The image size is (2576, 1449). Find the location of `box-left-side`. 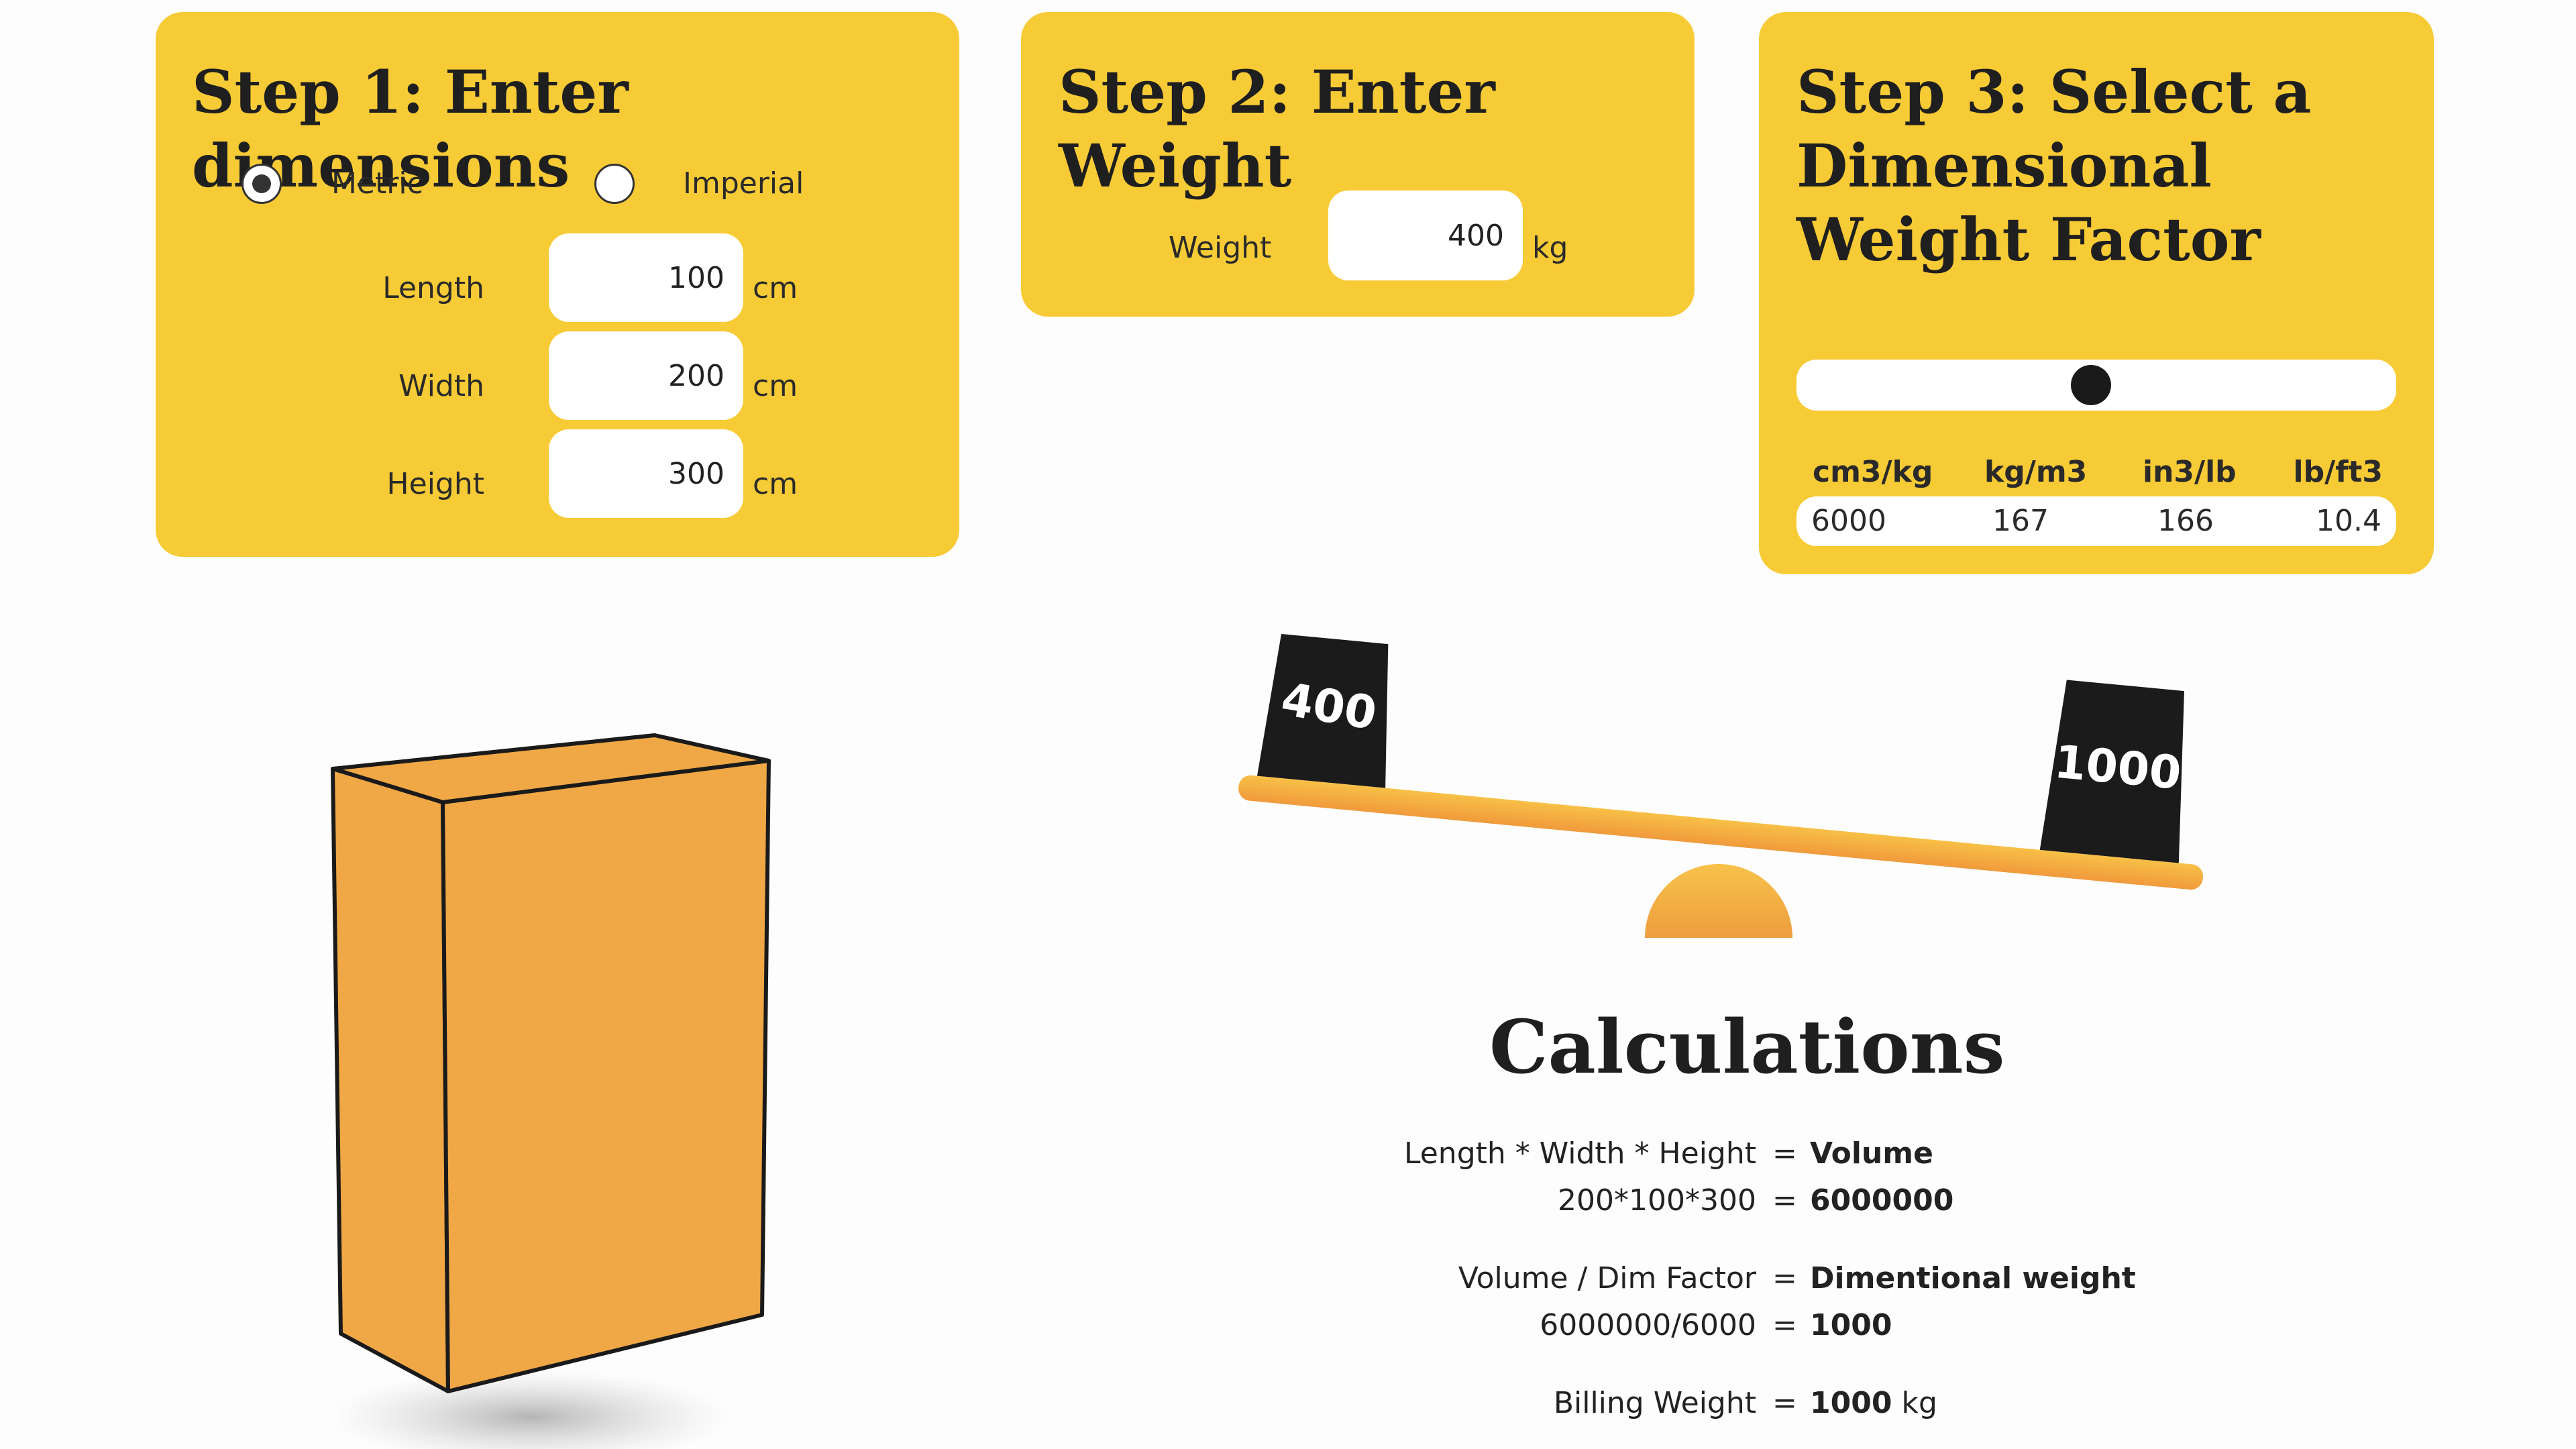

box-left-side is located at coordinates (390, 1080).